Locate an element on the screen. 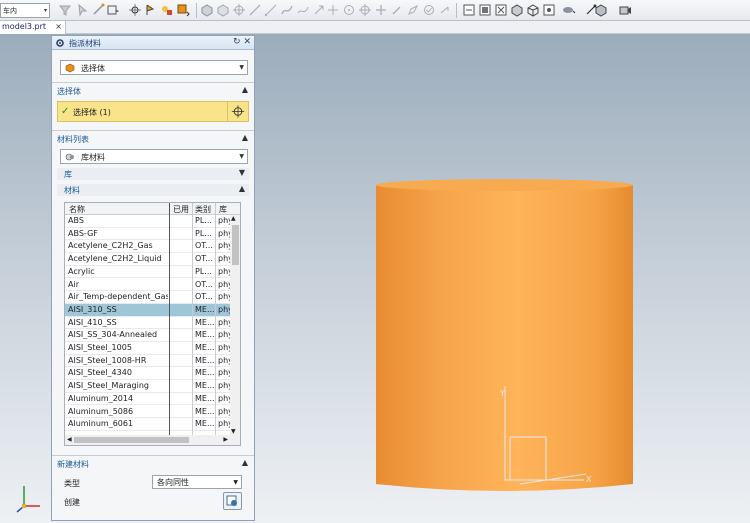 The height and width of the screenshot is (523, 750). view-top-icon is located at coordinates (501, 10).